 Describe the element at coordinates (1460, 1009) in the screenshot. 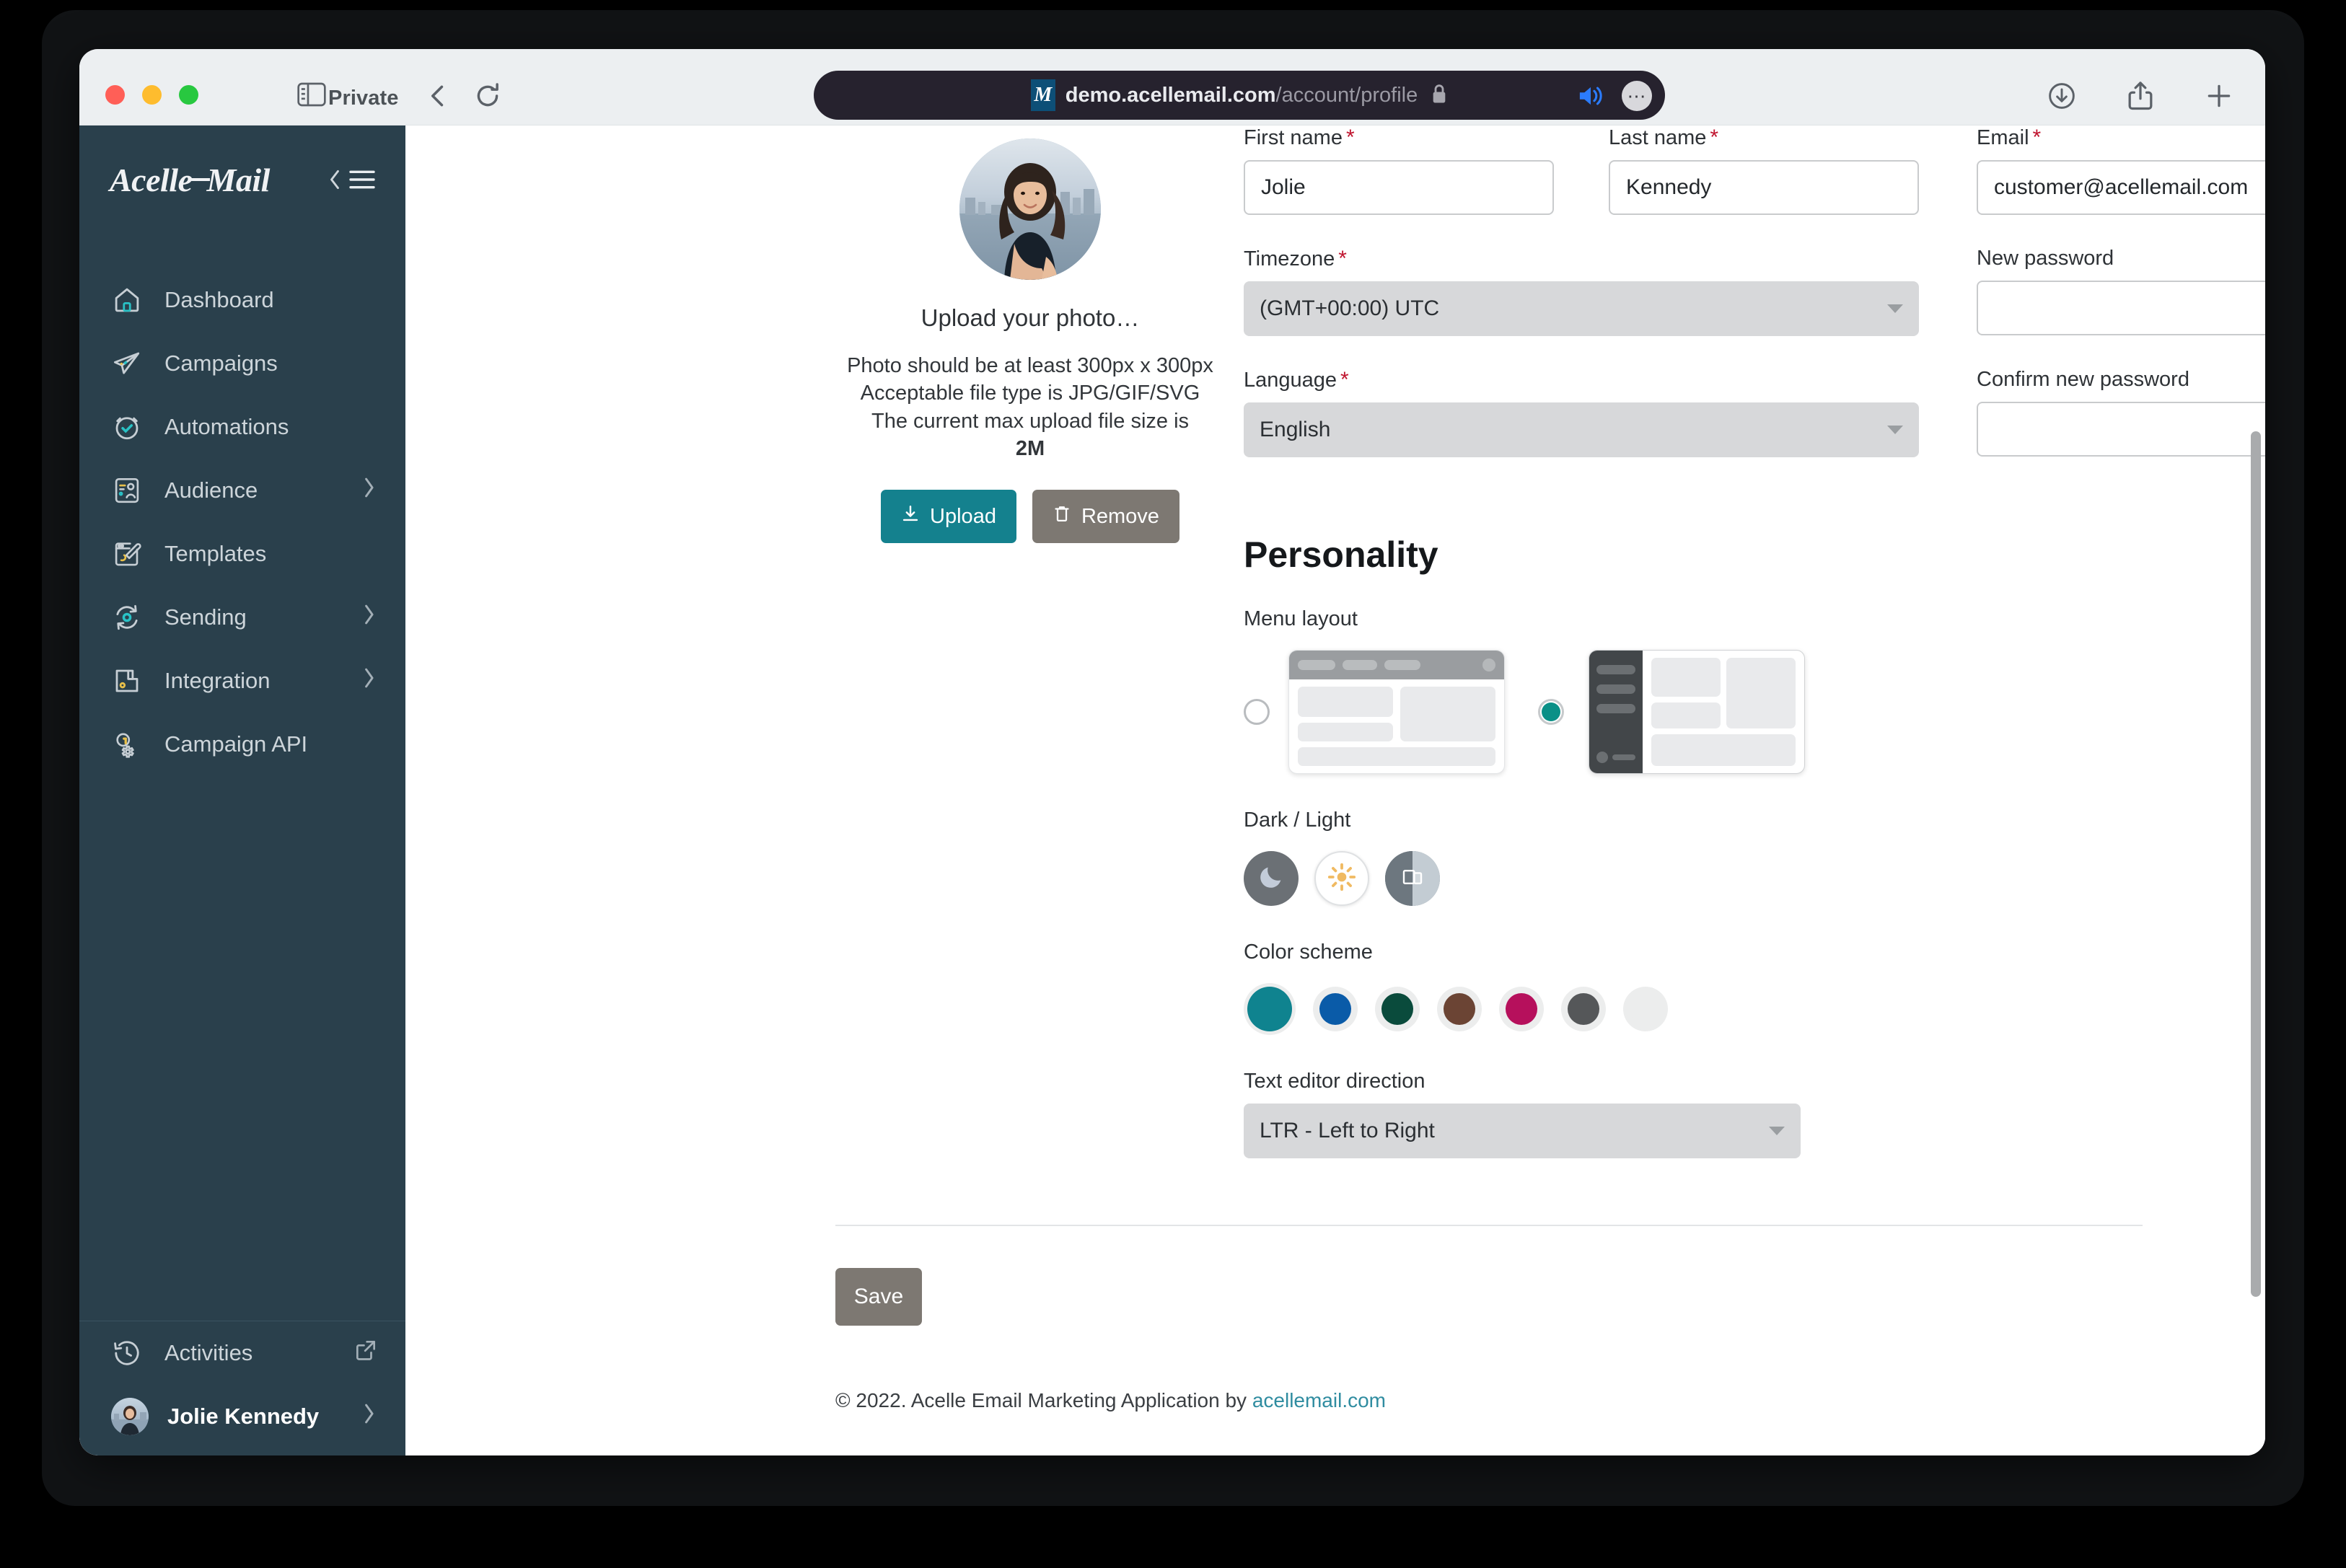

I see `color-swatch-brown` at that location.